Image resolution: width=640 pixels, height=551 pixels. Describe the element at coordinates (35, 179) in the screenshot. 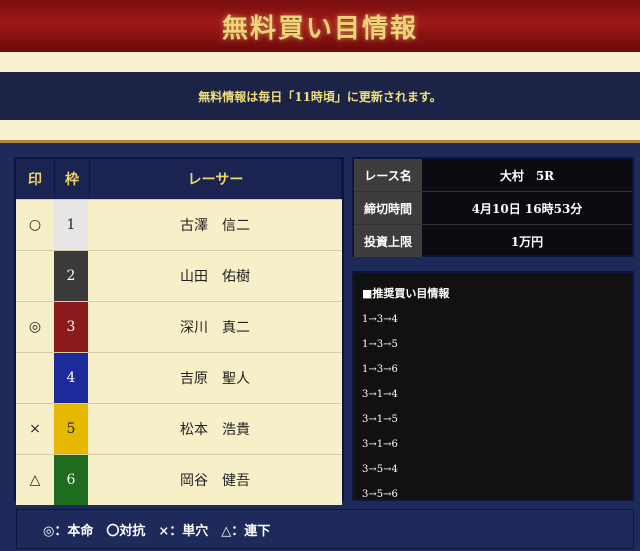

I see `header-mark: 印` at that location.